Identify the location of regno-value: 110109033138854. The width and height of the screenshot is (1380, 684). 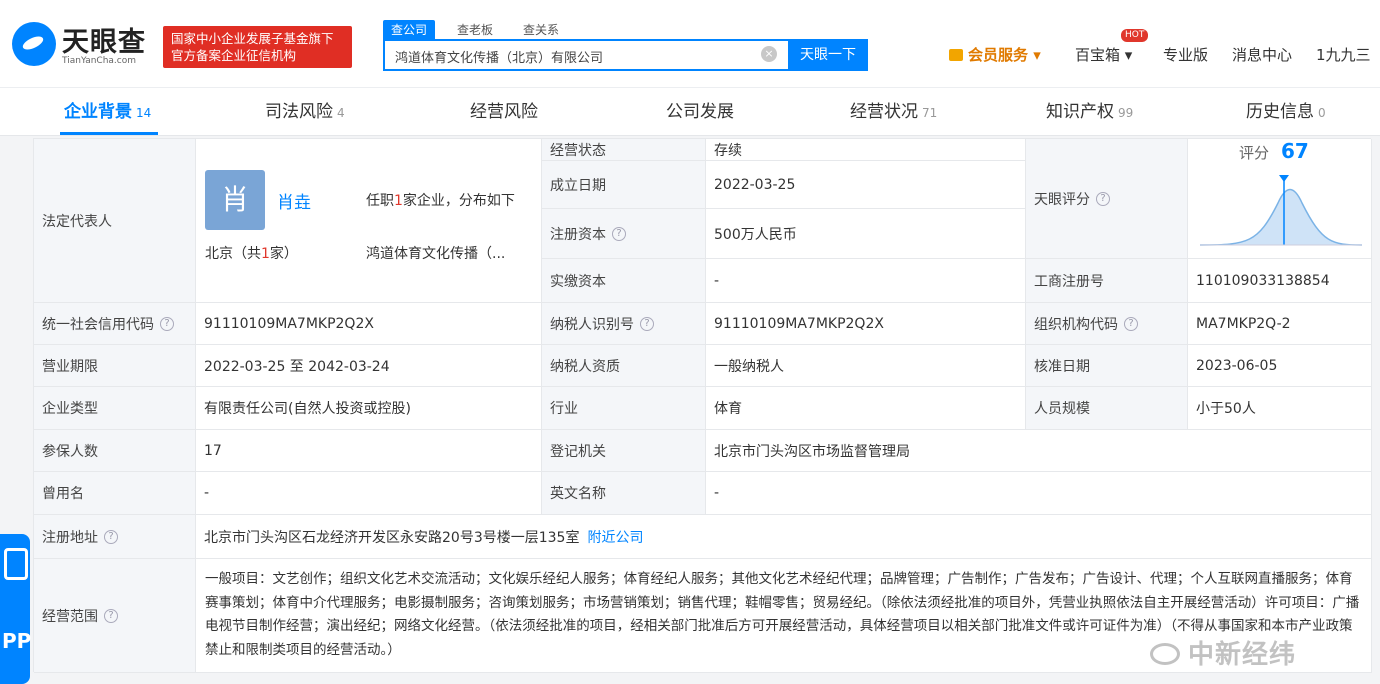
(1280, 281).